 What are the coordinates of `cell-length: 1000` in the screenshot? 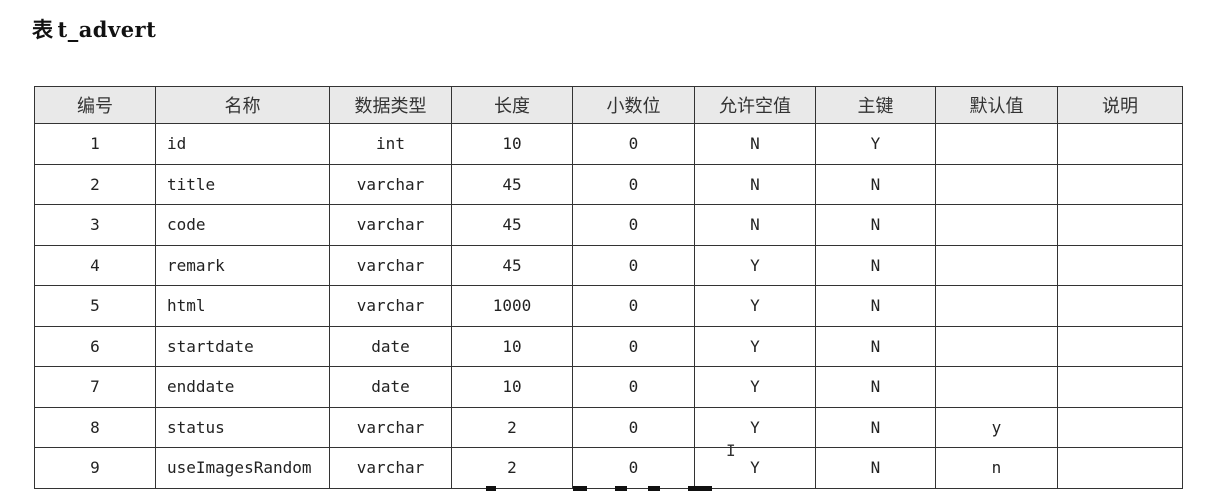 It's located at (512, 306).